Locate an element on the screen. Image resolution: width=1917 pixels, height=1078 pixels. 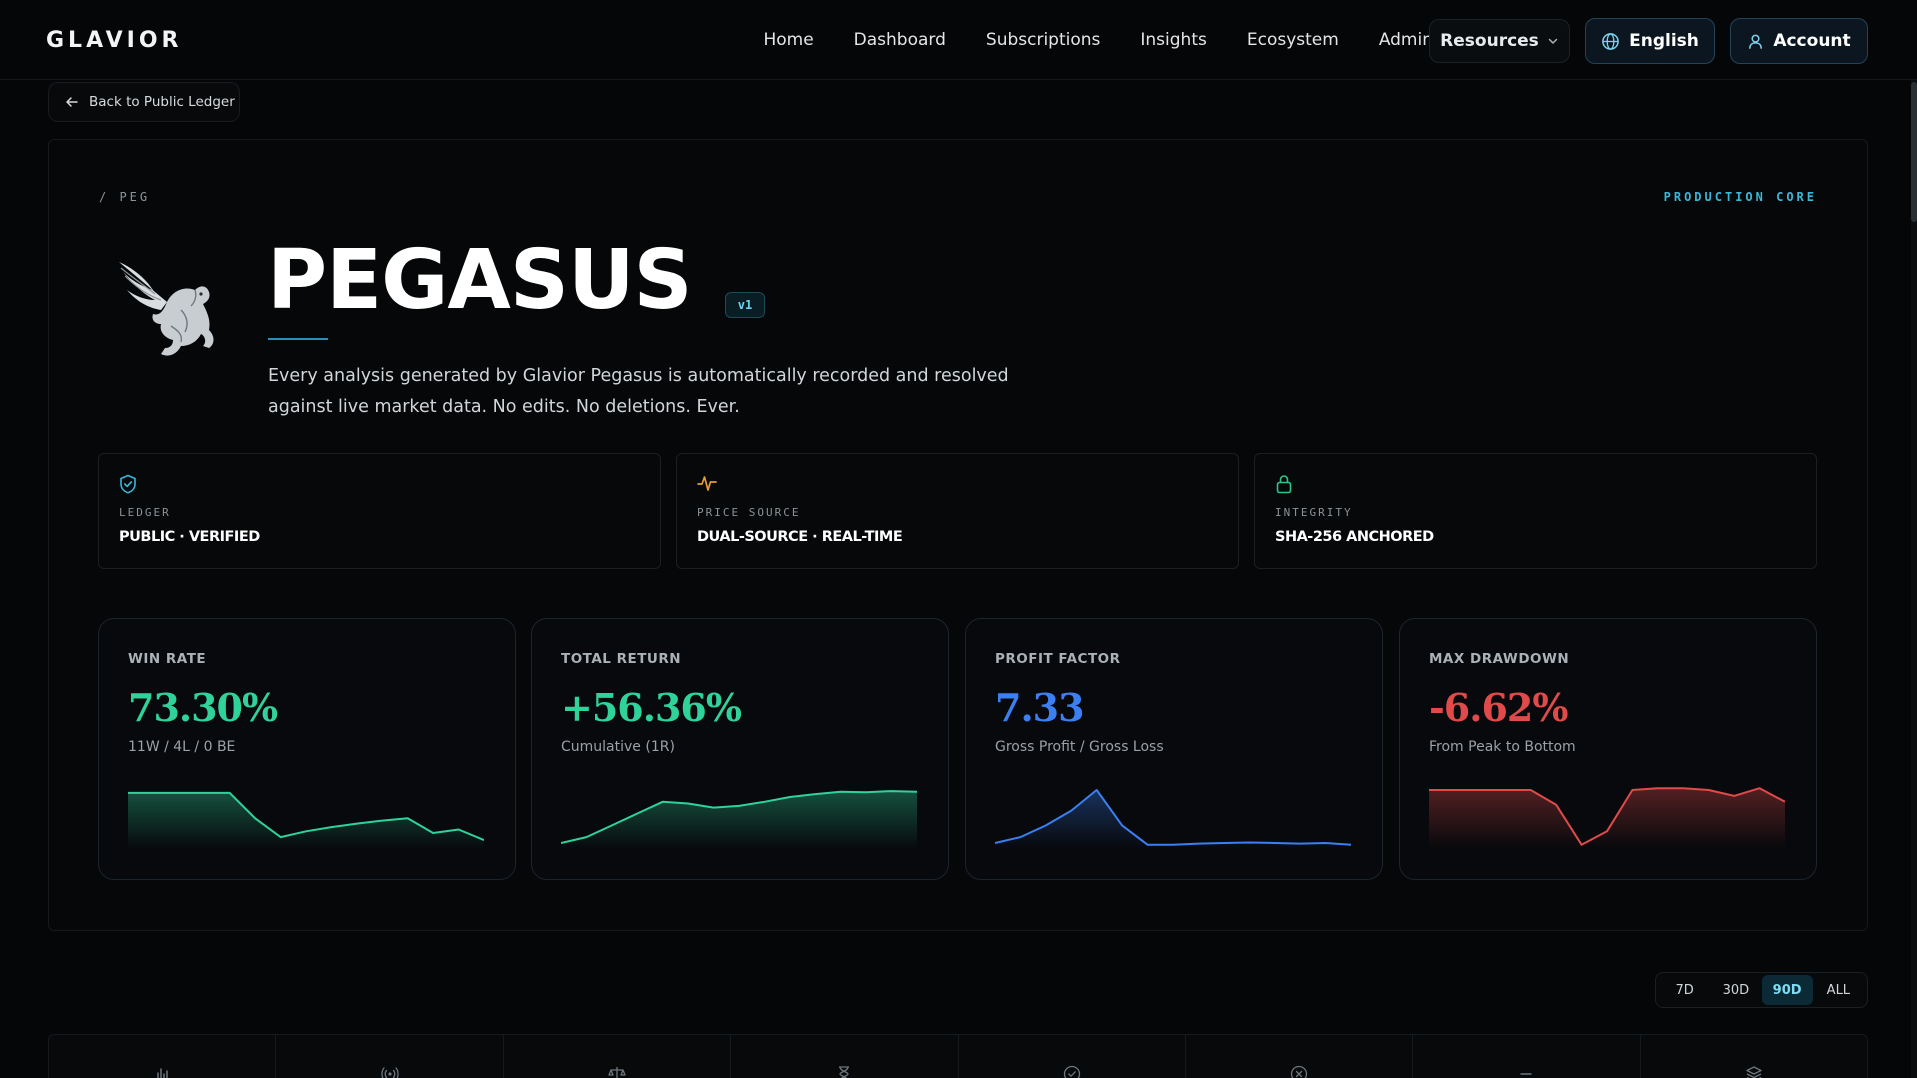
broadcast-icon is located at coordinates (389, 1066).